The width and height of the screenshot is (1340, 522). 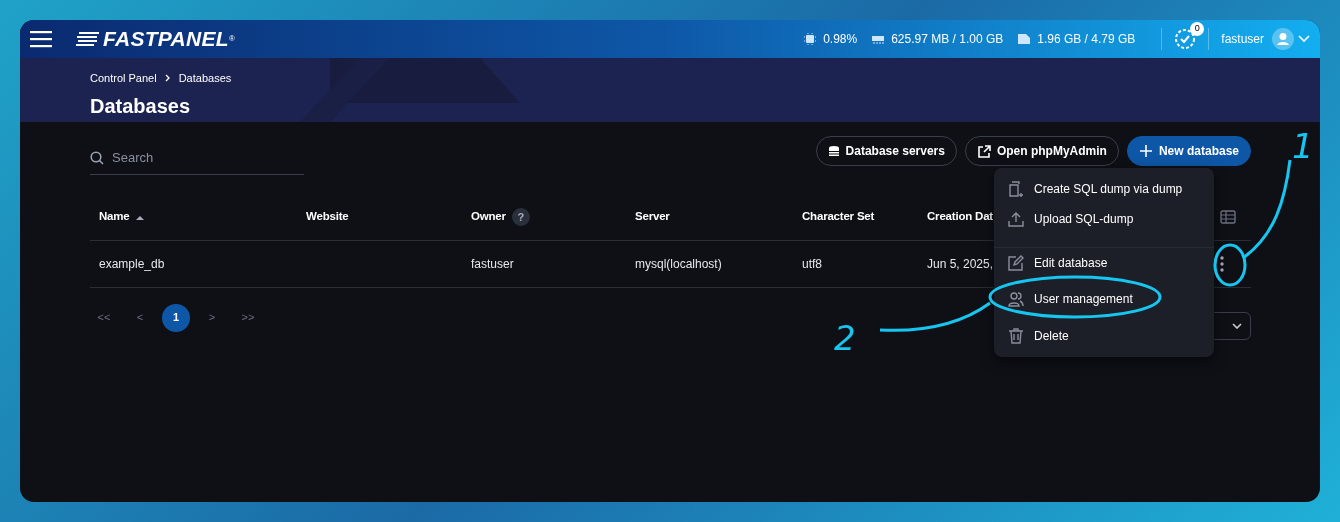 I want to click on stat-value: 625.97 MB / 1.00 GB, so click(x=947, y=39).